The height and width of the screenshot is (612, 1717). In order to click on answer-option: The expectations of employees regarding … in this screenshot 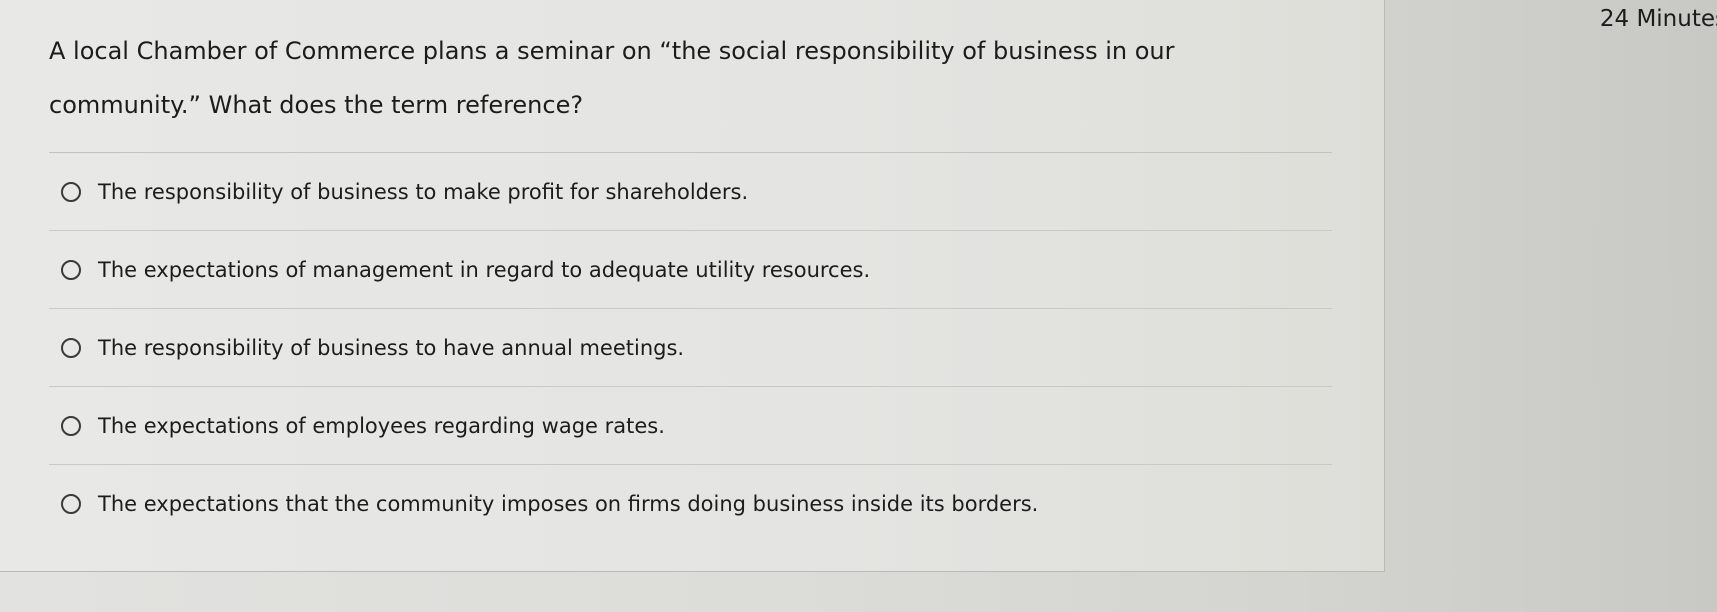, I will do `click(690, 426)`.